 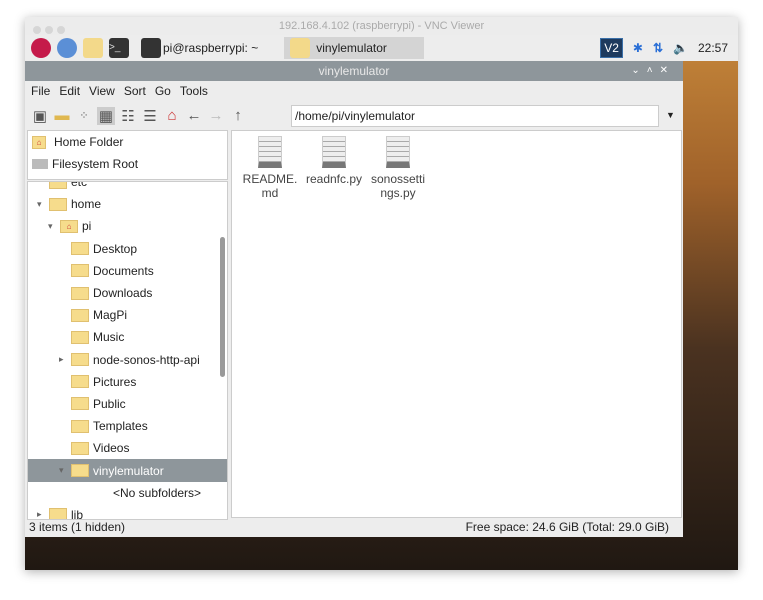 What do you see at coordinates (216, 116) in the screenshot?
I see `forward-icon: →` at bounding box center [216, 116].